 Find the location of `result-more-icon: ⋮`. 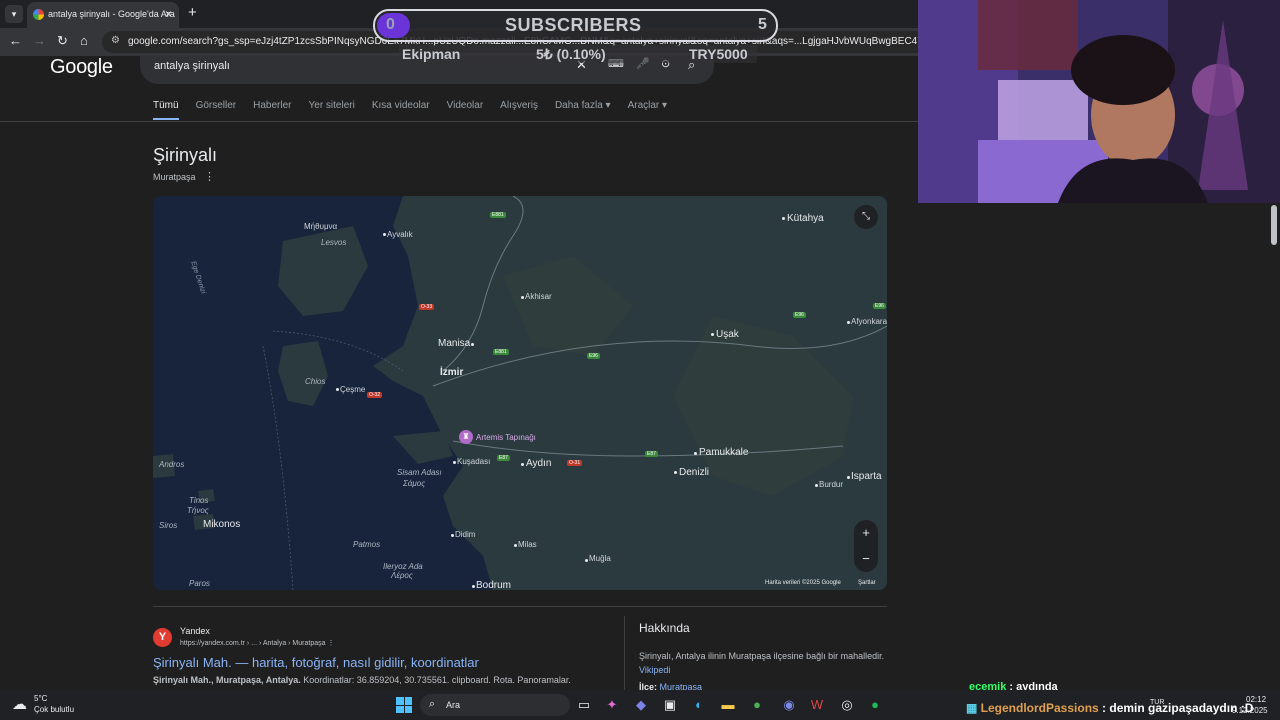

result-more-icon: ⋮ is located at coordinates (330, 643).